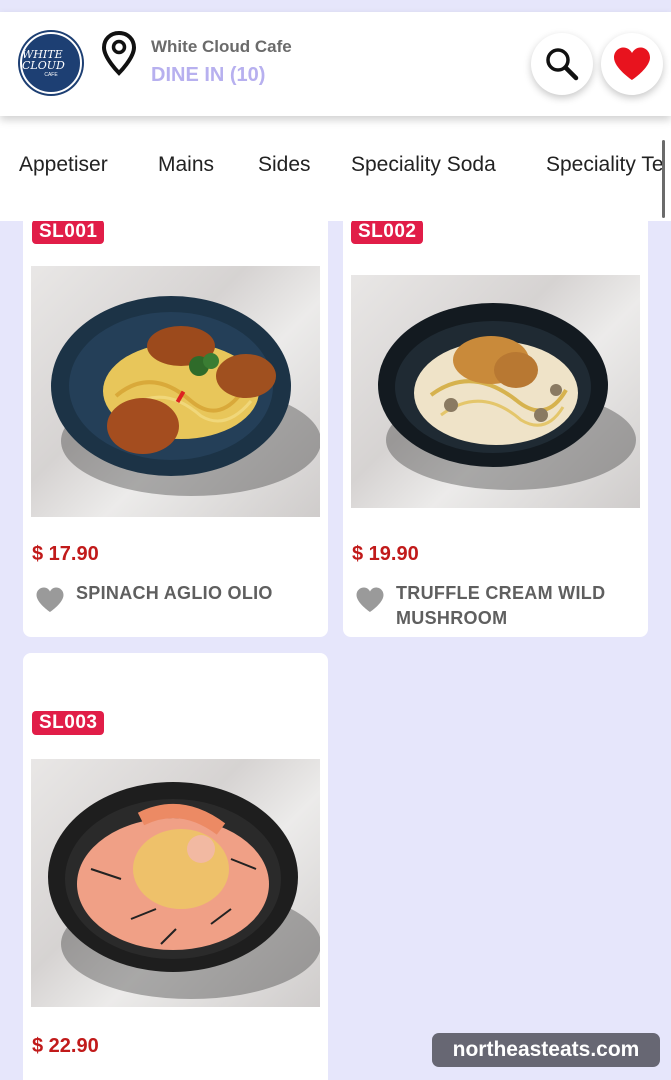 This screenshot has height=1080, width=671. Describe the element at coordinates (663, 179) in the screenshot. I see `scrollbar` at that location.